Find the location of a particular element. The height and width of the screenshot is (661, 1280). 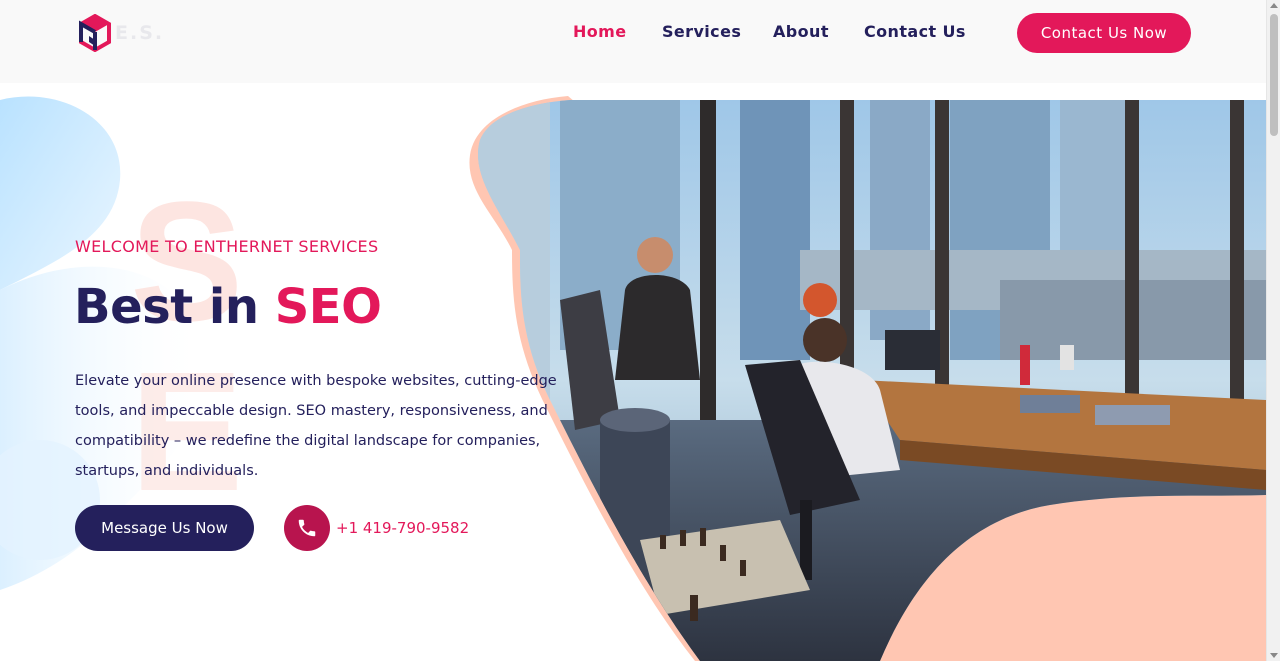

hero-headline: Best in SEO is located at coordinates (228, 307).